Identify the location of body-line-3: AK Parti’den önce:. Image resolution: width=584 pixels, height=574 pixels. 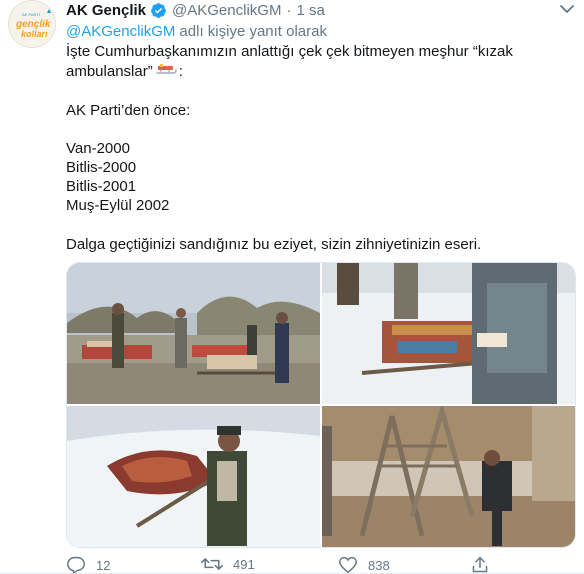
(128, 110).